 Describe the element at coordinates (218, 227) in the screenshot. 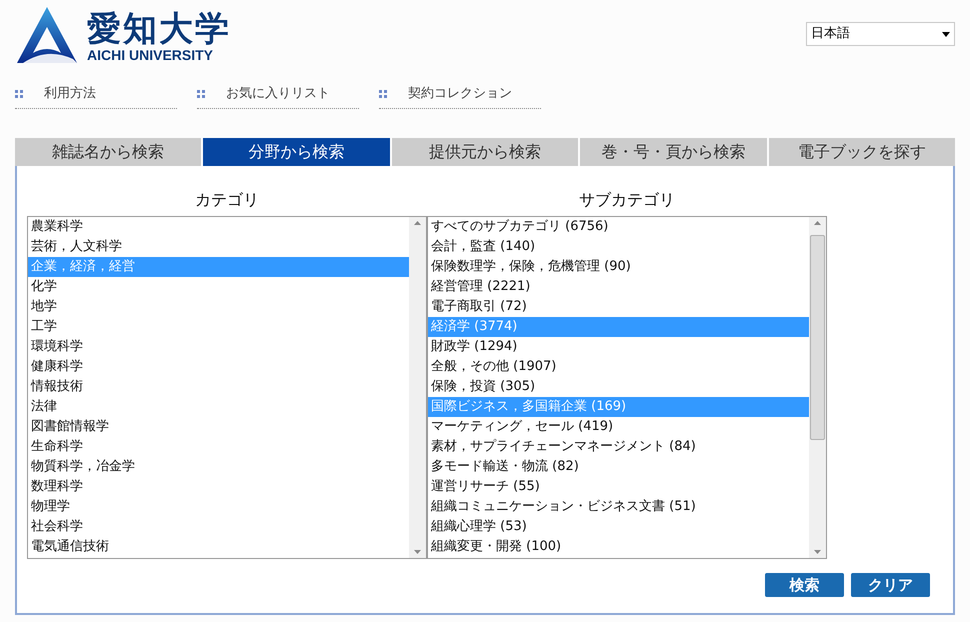

I see `list-option: 農業科学` at that location.